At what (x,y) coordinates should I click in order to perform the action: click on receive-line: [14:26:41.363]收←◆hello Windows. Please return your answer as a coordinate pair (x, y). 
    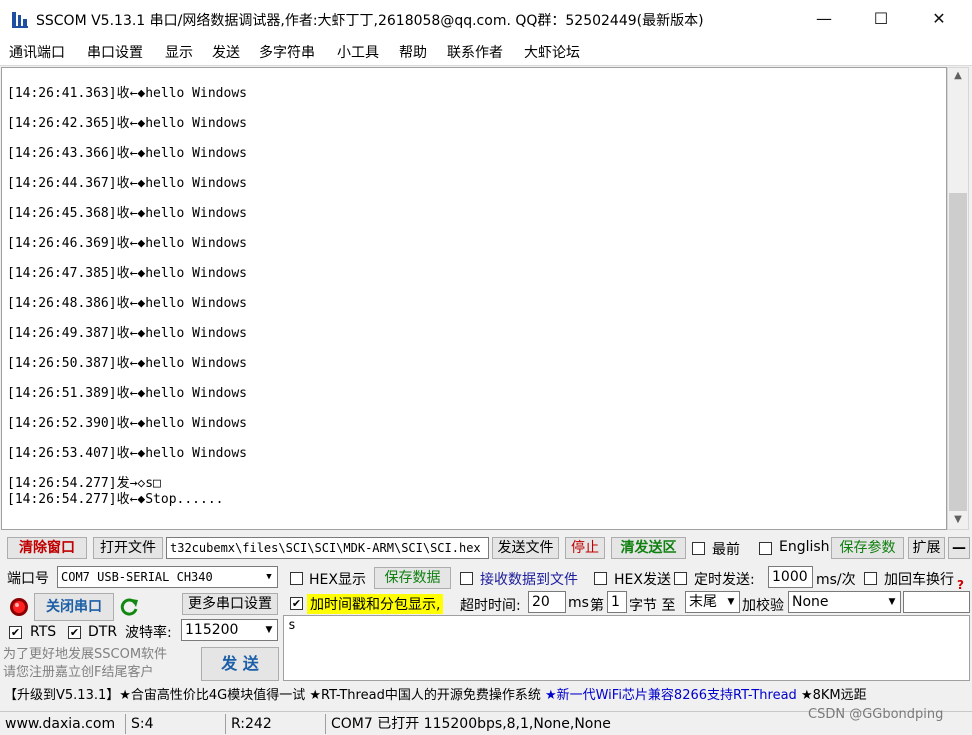
    Looking at the image, I should click on (127, 93).